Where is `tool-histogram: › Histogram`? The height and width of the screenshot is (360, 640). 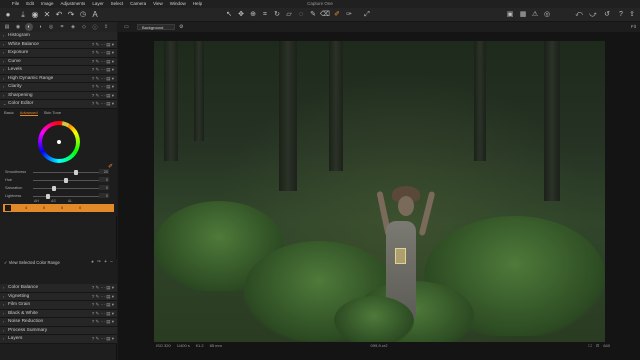 tool-histogram: › Histogram is located at coordinates (58, 36).